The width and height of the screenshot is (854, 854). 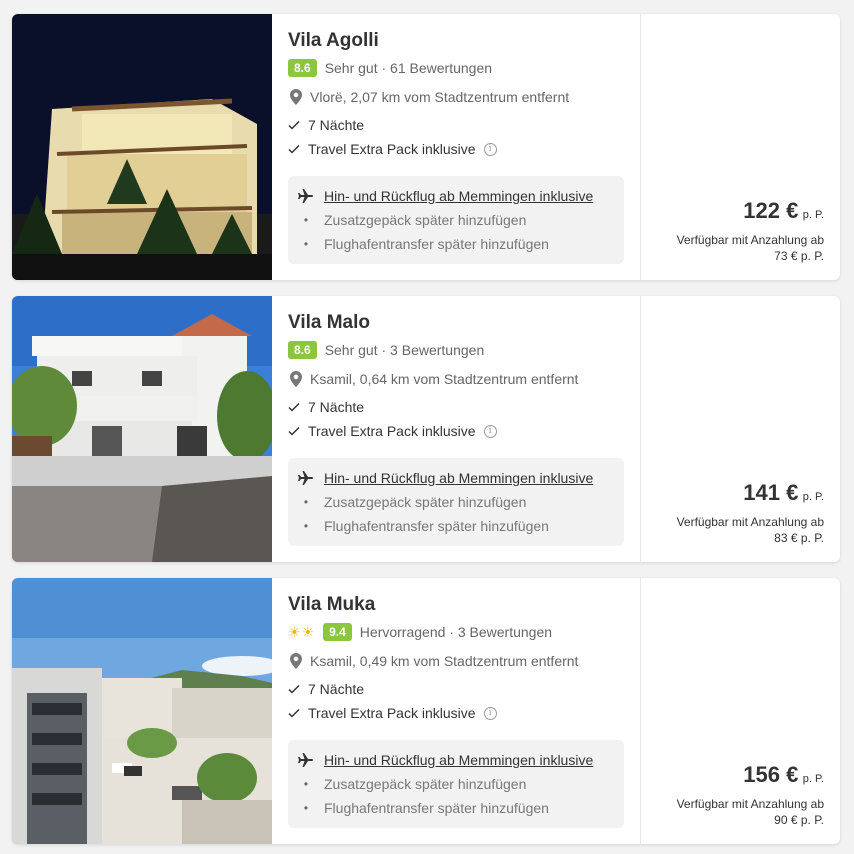 I want to click on deposit-amount: 73 € p. P., so click(x=799, y=256).